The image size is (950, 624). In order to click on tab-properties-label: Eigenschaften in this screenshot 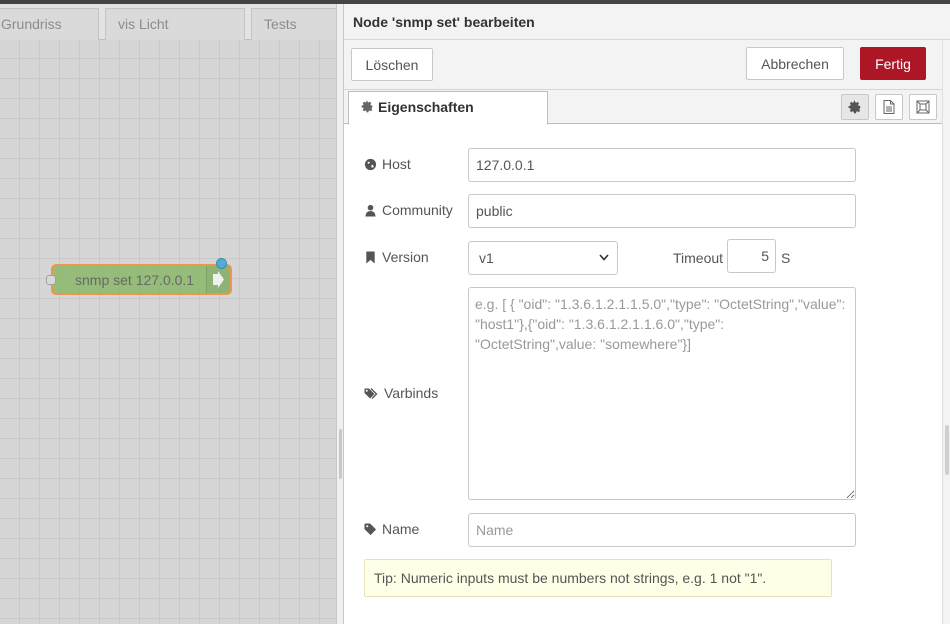, I will do `click(426, 107)`.